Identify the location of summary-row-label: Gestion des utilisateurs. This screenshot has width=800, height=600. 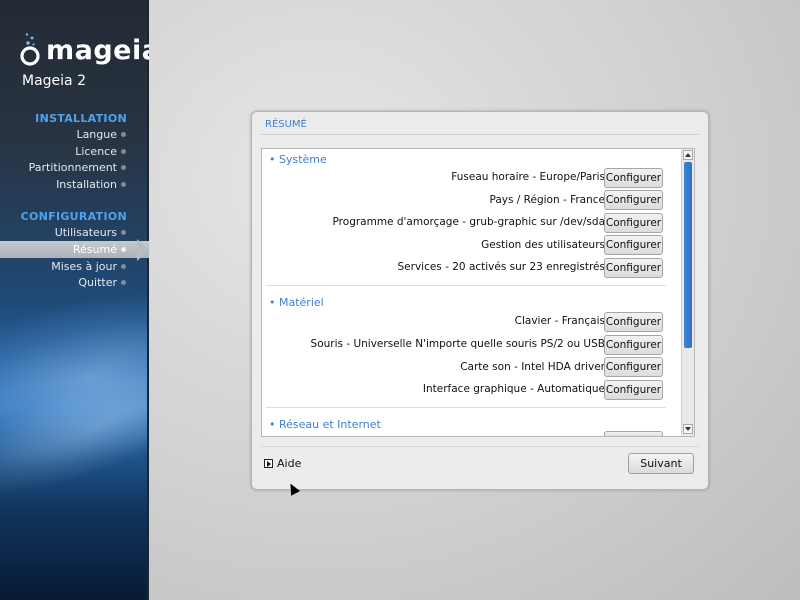
(543, 245).